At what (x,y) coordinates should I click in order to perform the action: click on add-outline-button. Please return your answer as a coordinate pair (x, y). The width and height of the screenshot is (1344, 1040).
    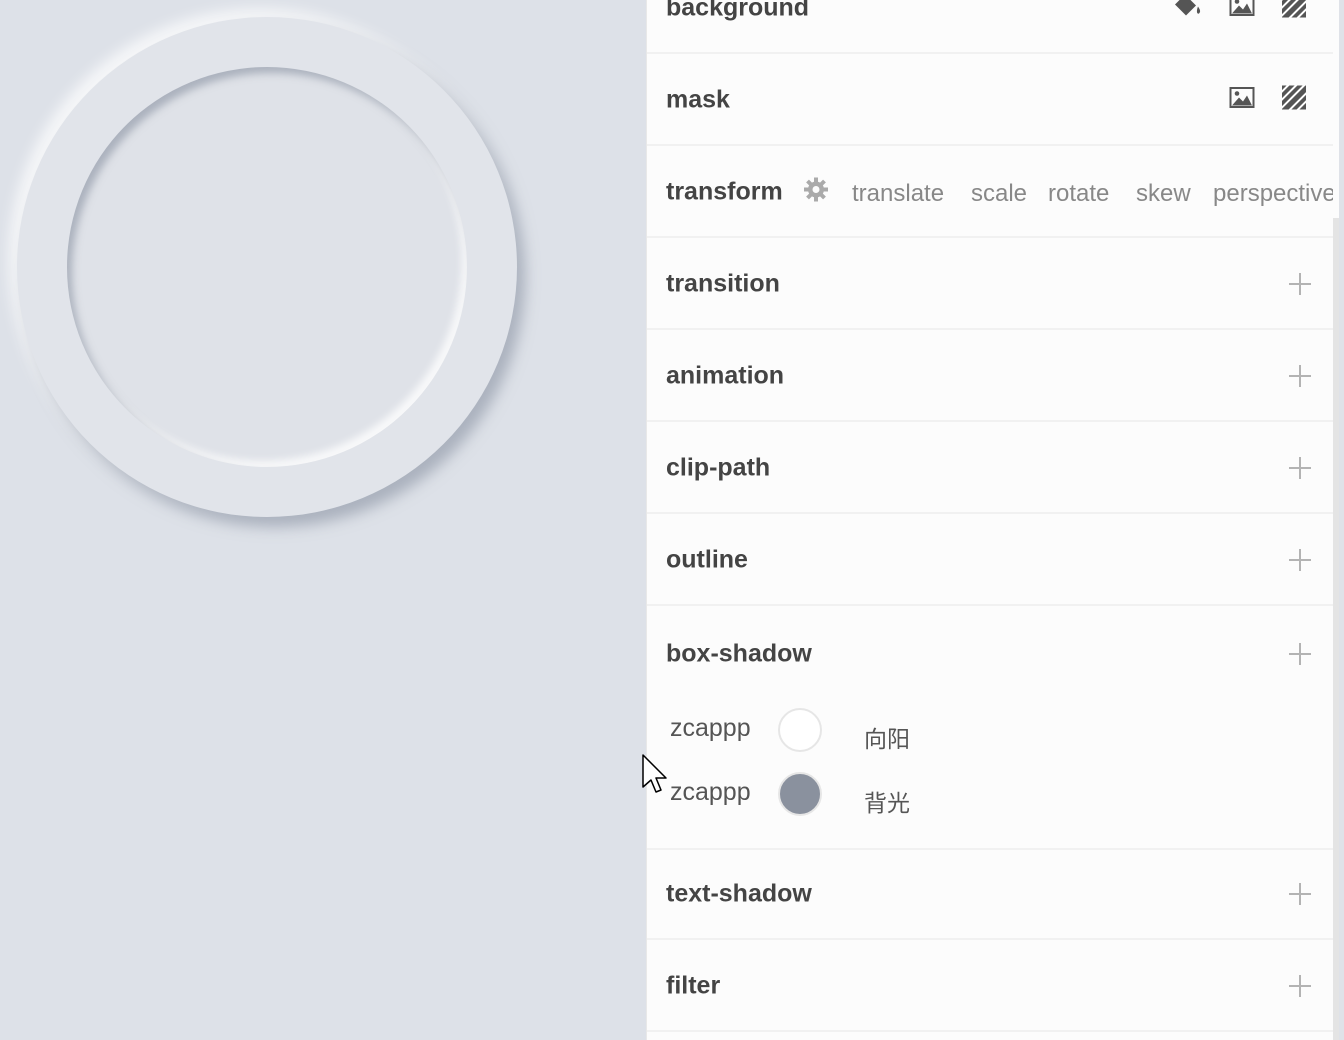
    Looking at the image, I should click on (1300, 560).